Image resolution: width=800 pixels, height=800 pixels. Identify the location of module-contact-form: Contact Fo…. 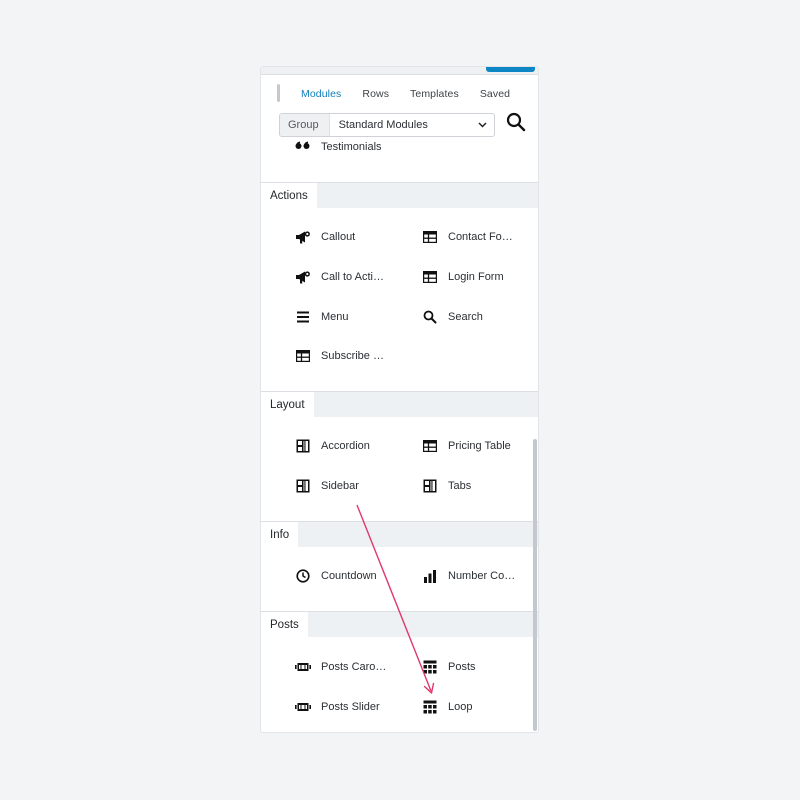
(467, 237).